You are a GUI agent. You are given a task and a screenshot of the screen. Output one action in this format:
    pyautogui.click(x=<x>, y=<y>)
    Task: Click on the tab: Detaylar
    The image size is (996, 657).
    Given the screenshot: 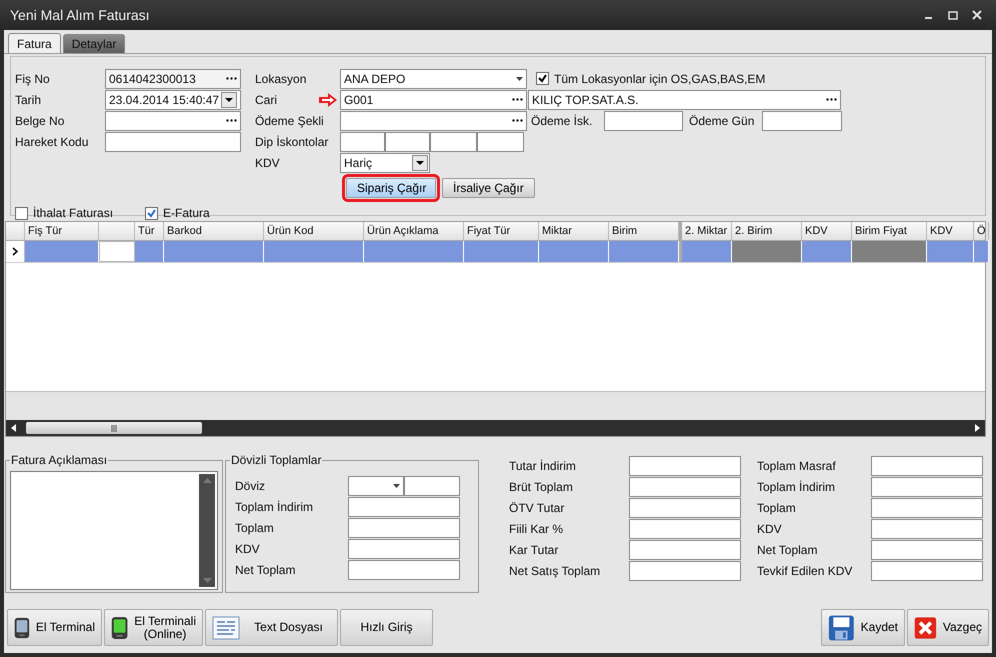 What is the action you would take?
    pyautogui.click(x=94, y=43)
    